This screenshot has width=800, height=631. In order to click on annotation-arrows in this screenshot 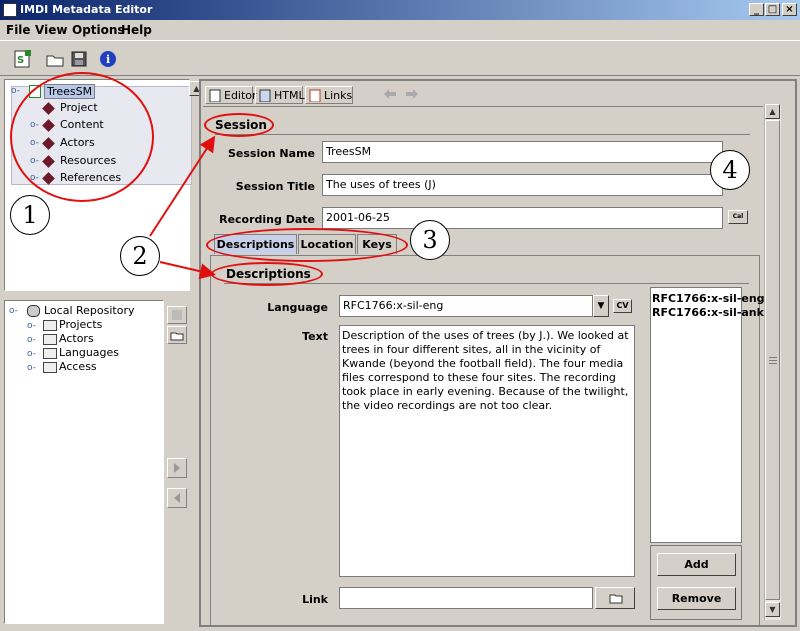, I will do `click(182, 207)`.